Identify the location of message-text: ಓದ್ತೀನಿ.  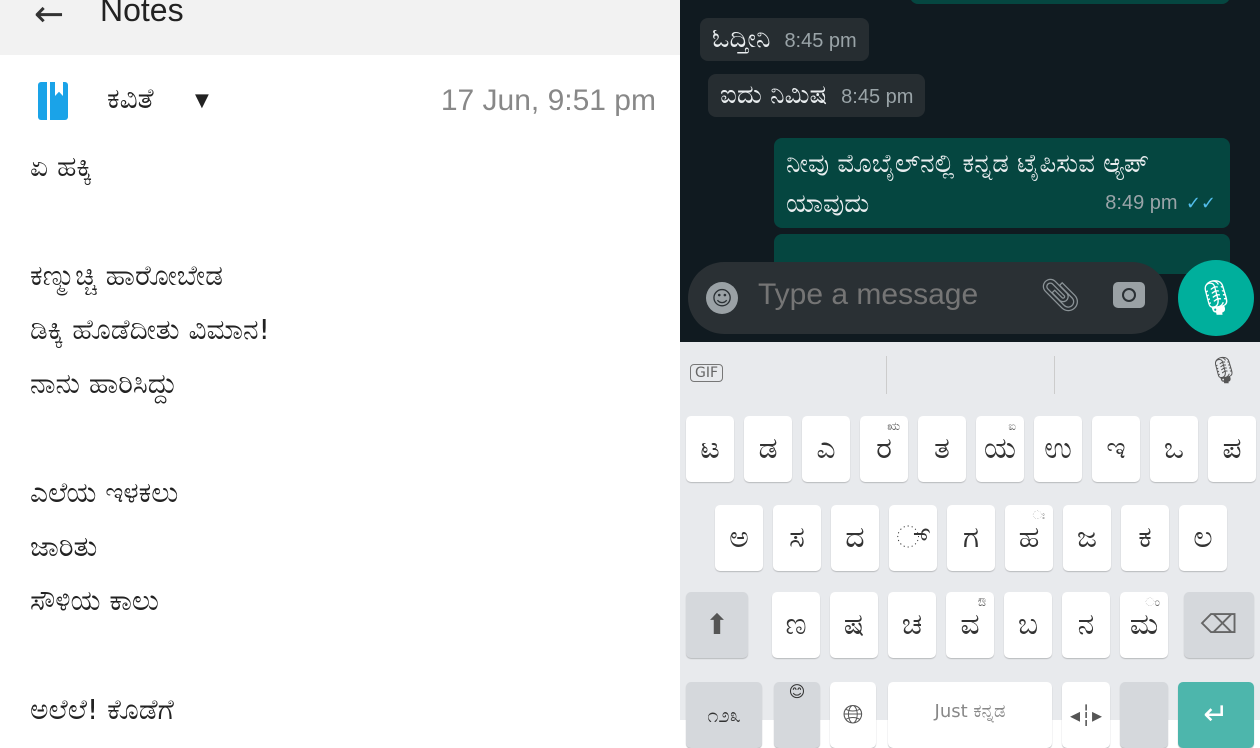
(741, 39).